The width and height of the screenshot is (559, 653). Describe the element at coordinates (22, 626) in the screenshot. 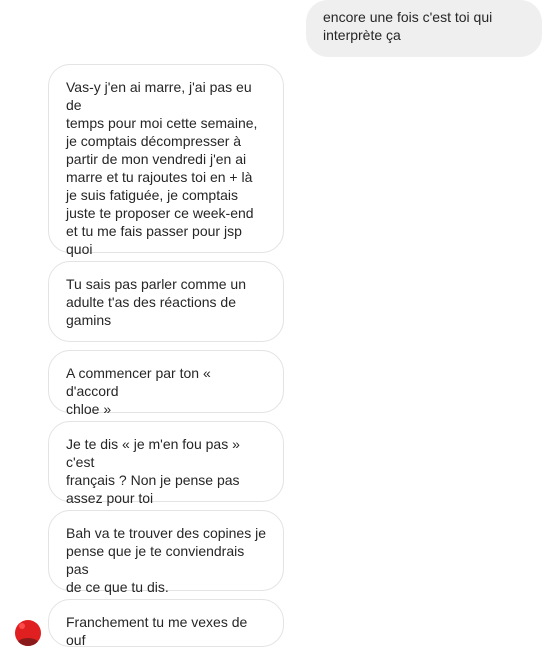

I see `avatar-highlight` at that location.